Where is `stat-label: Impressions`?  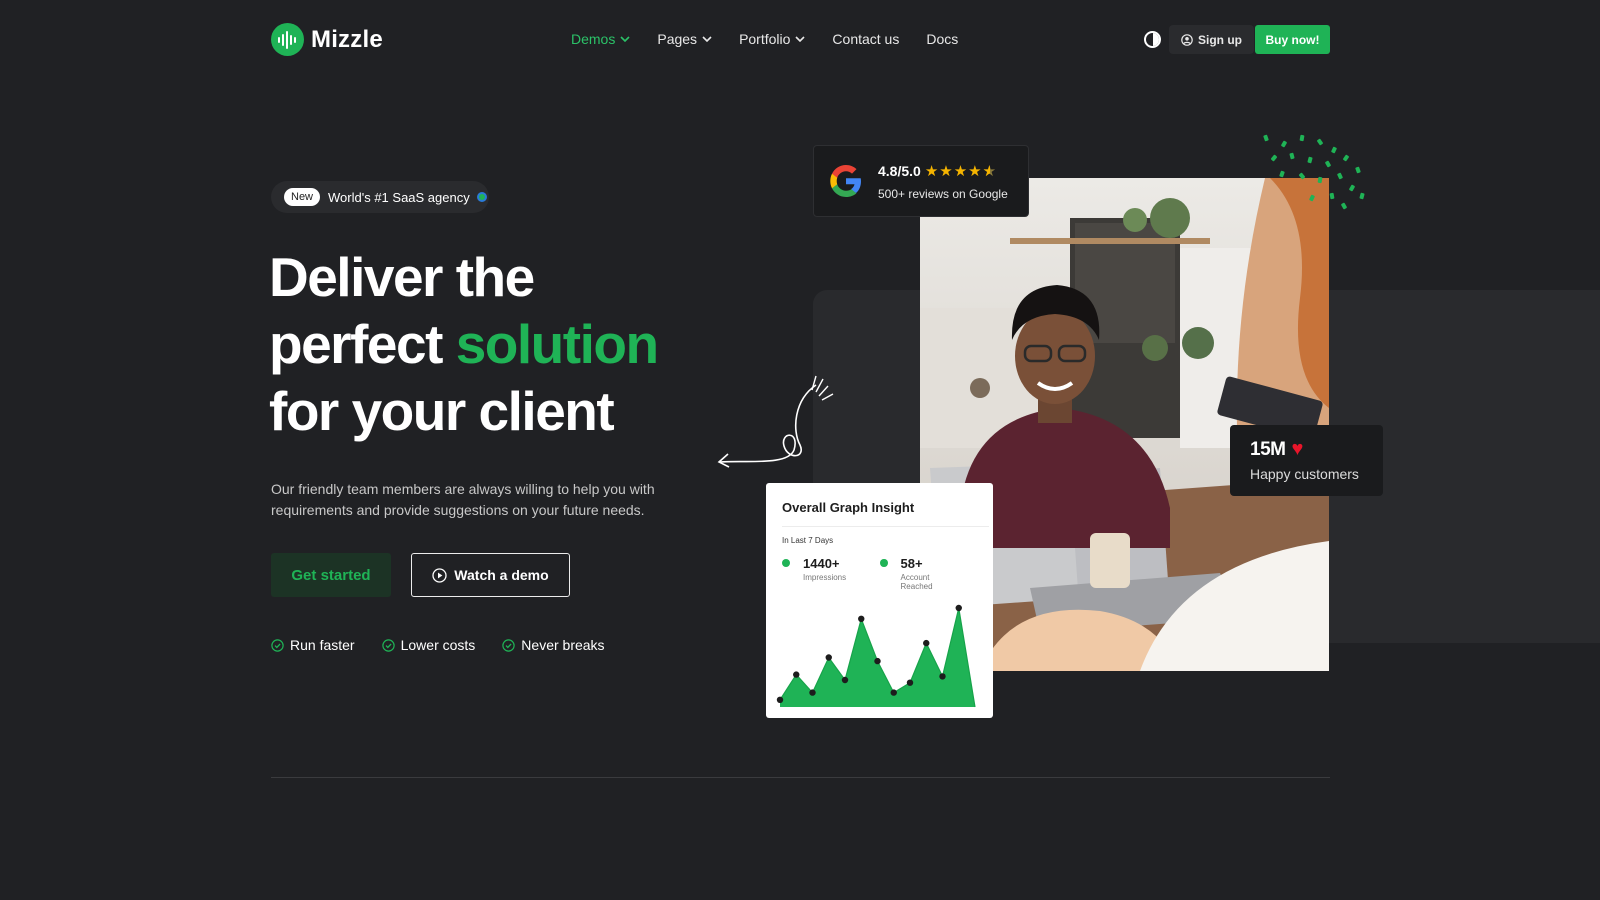
stat-label: Impressions is located at coordinates (825, 577).